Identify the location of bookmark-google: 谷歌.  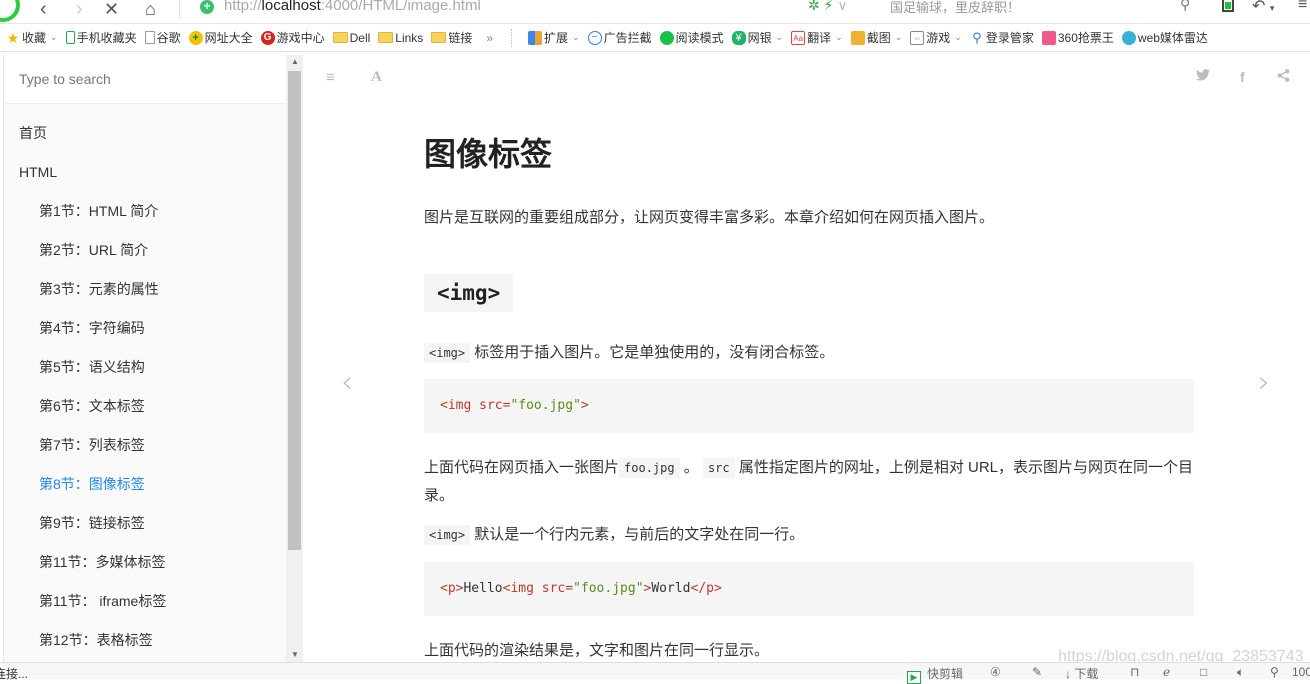
(162, 37).